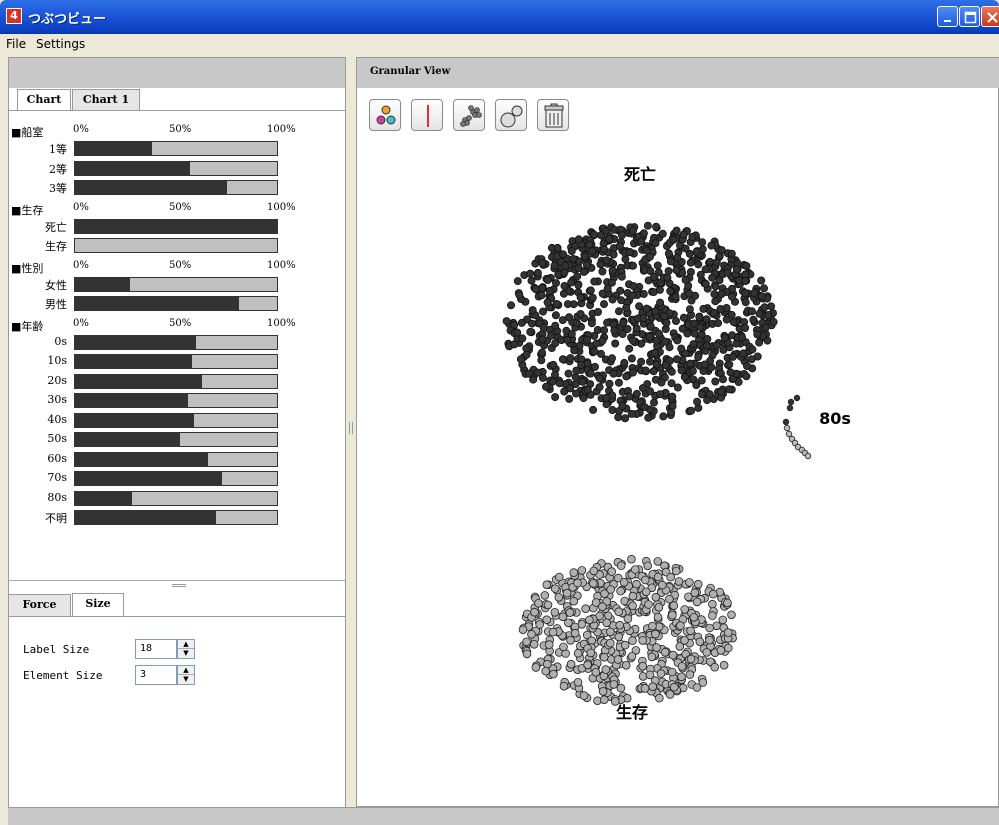  I want to click on cluster-button, so click(469, 115).